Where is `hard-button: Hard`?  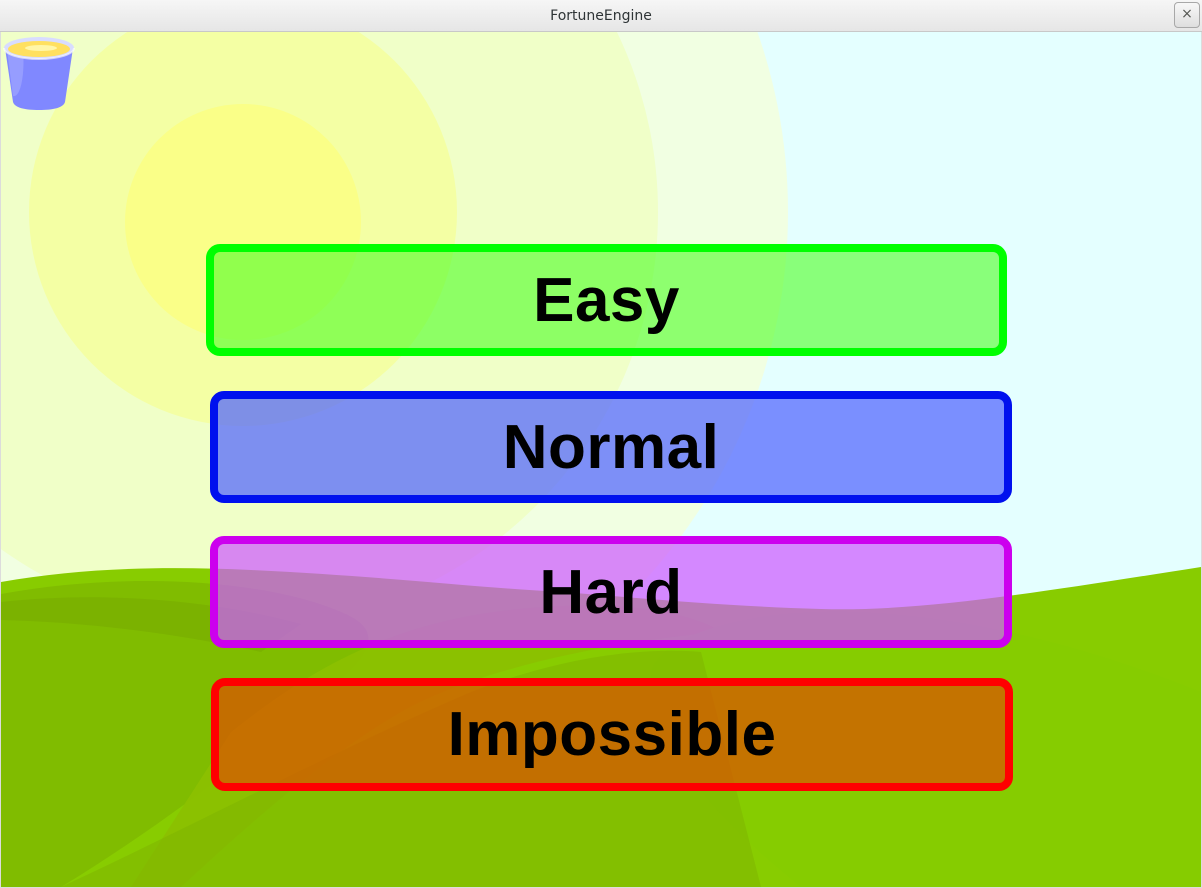
hard-button: Hard is located at coordinates (611, 592).